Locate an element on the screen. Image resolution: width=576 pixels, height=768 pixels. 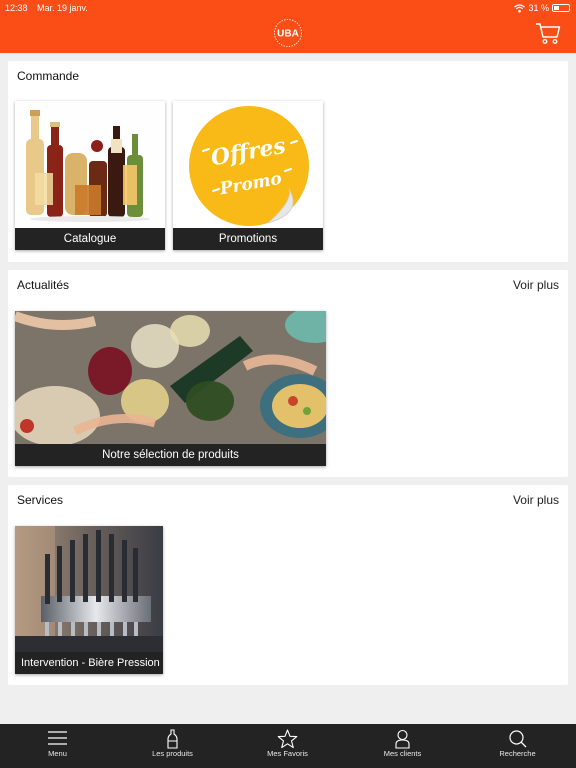
star-icon is located at coordinates (287, 739).